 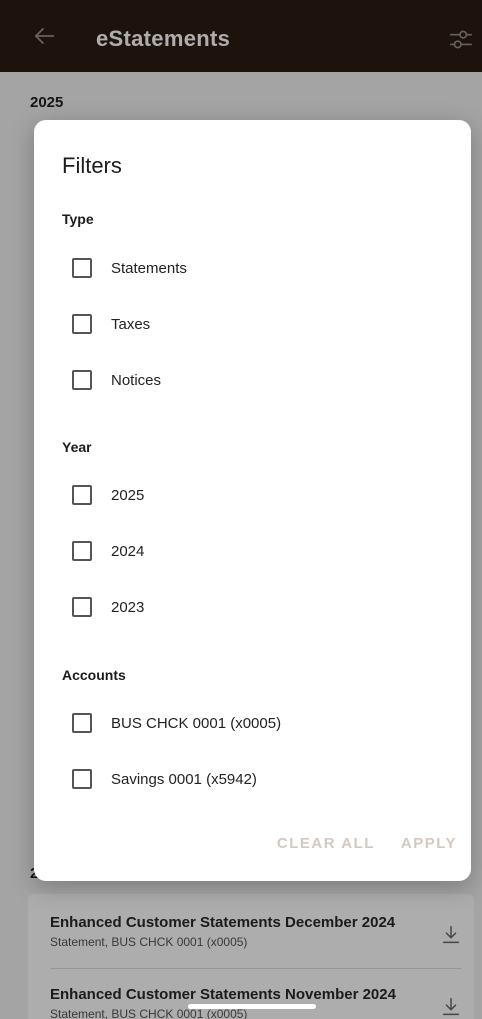 What do you see at coordinates (326, 843) in the screenshot?
I see `clear-all-button: CLEAR ALL` at bounding box center [326, 843].